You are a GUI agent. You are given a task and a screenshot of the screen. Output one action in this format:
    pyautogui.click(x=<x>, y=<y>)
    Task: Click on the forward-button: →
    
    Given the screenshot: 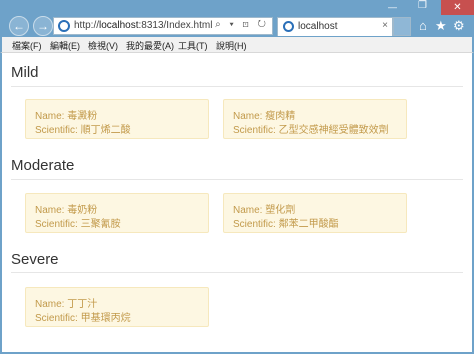 What is the action you would take?
    pyautogui.click(x=43, y=26)
    